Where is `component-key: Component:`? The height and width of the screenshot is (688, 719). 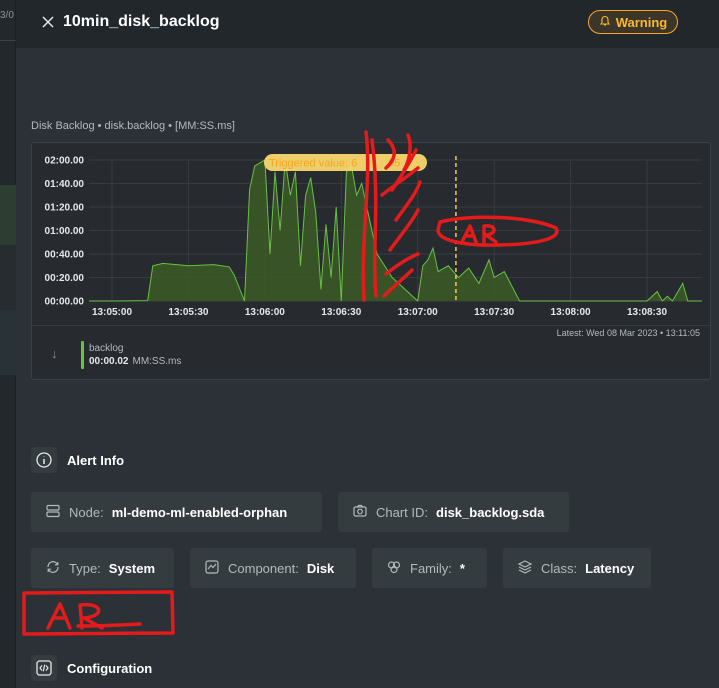
component-key: Component: is located at coordinates (263, 568).